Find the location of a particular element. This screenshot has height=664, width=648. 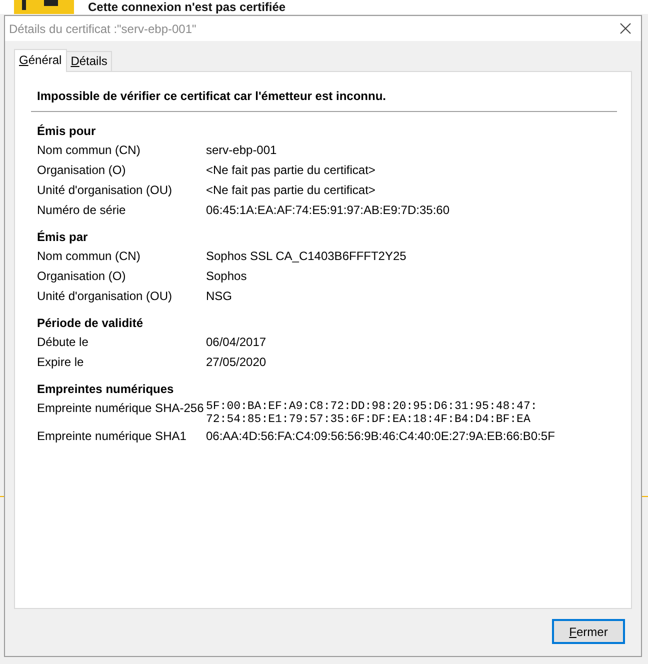

section-heading: Période de validité is located at coordinates (90, 323).